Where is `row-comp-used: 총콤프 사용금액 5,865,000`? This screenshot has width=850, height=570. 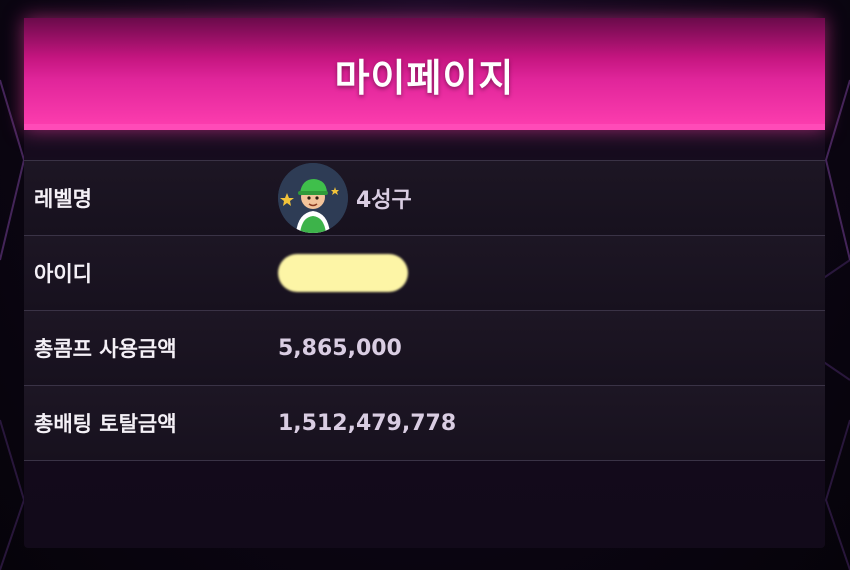
row-comp-used: 총콤프 사용금액 5,865,000 is located at coordinates (424, 347).